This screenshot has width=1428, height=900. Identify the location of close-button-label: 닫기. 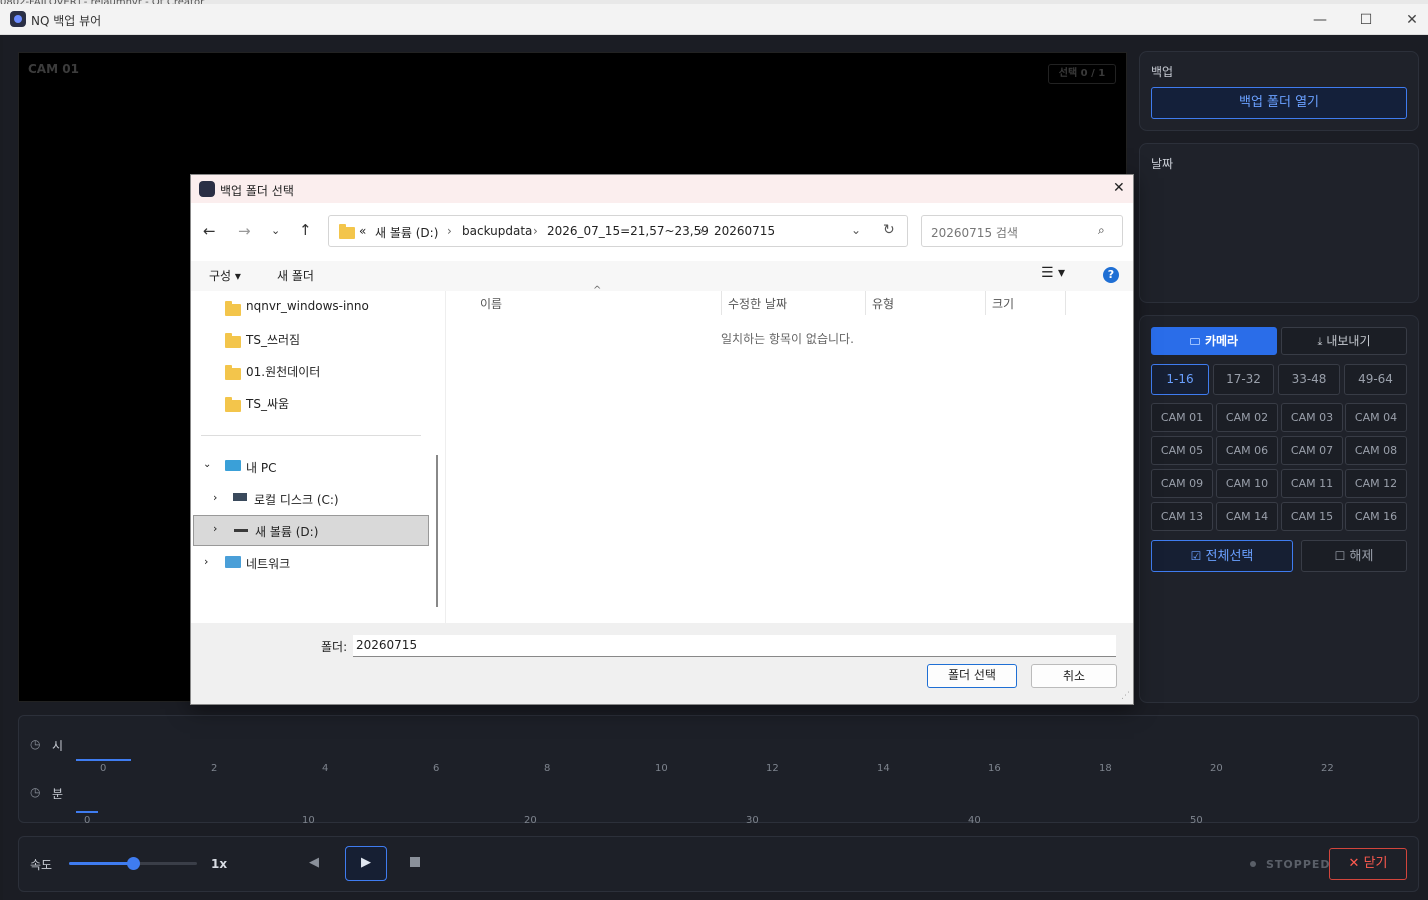
(1375, 863).